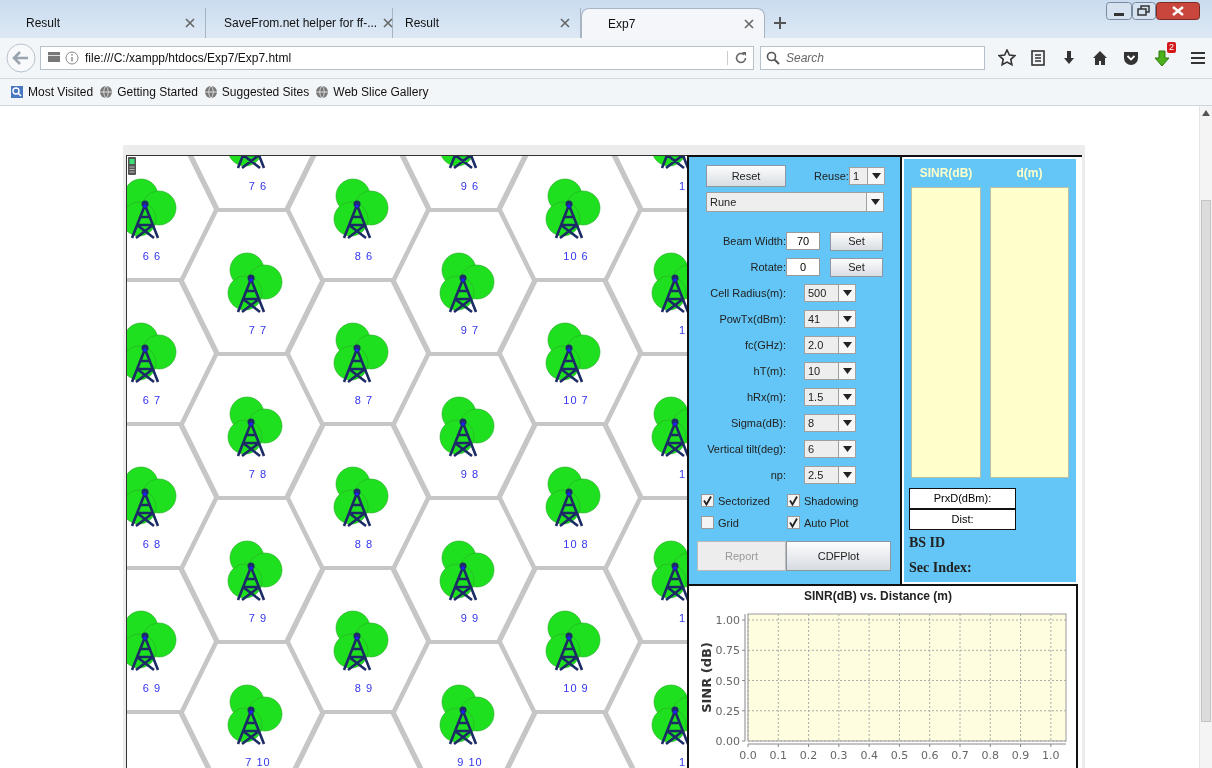  Describe the element at coordinates (258, 186) in the screenshot. I see `cell-label: 7 6` at that location.